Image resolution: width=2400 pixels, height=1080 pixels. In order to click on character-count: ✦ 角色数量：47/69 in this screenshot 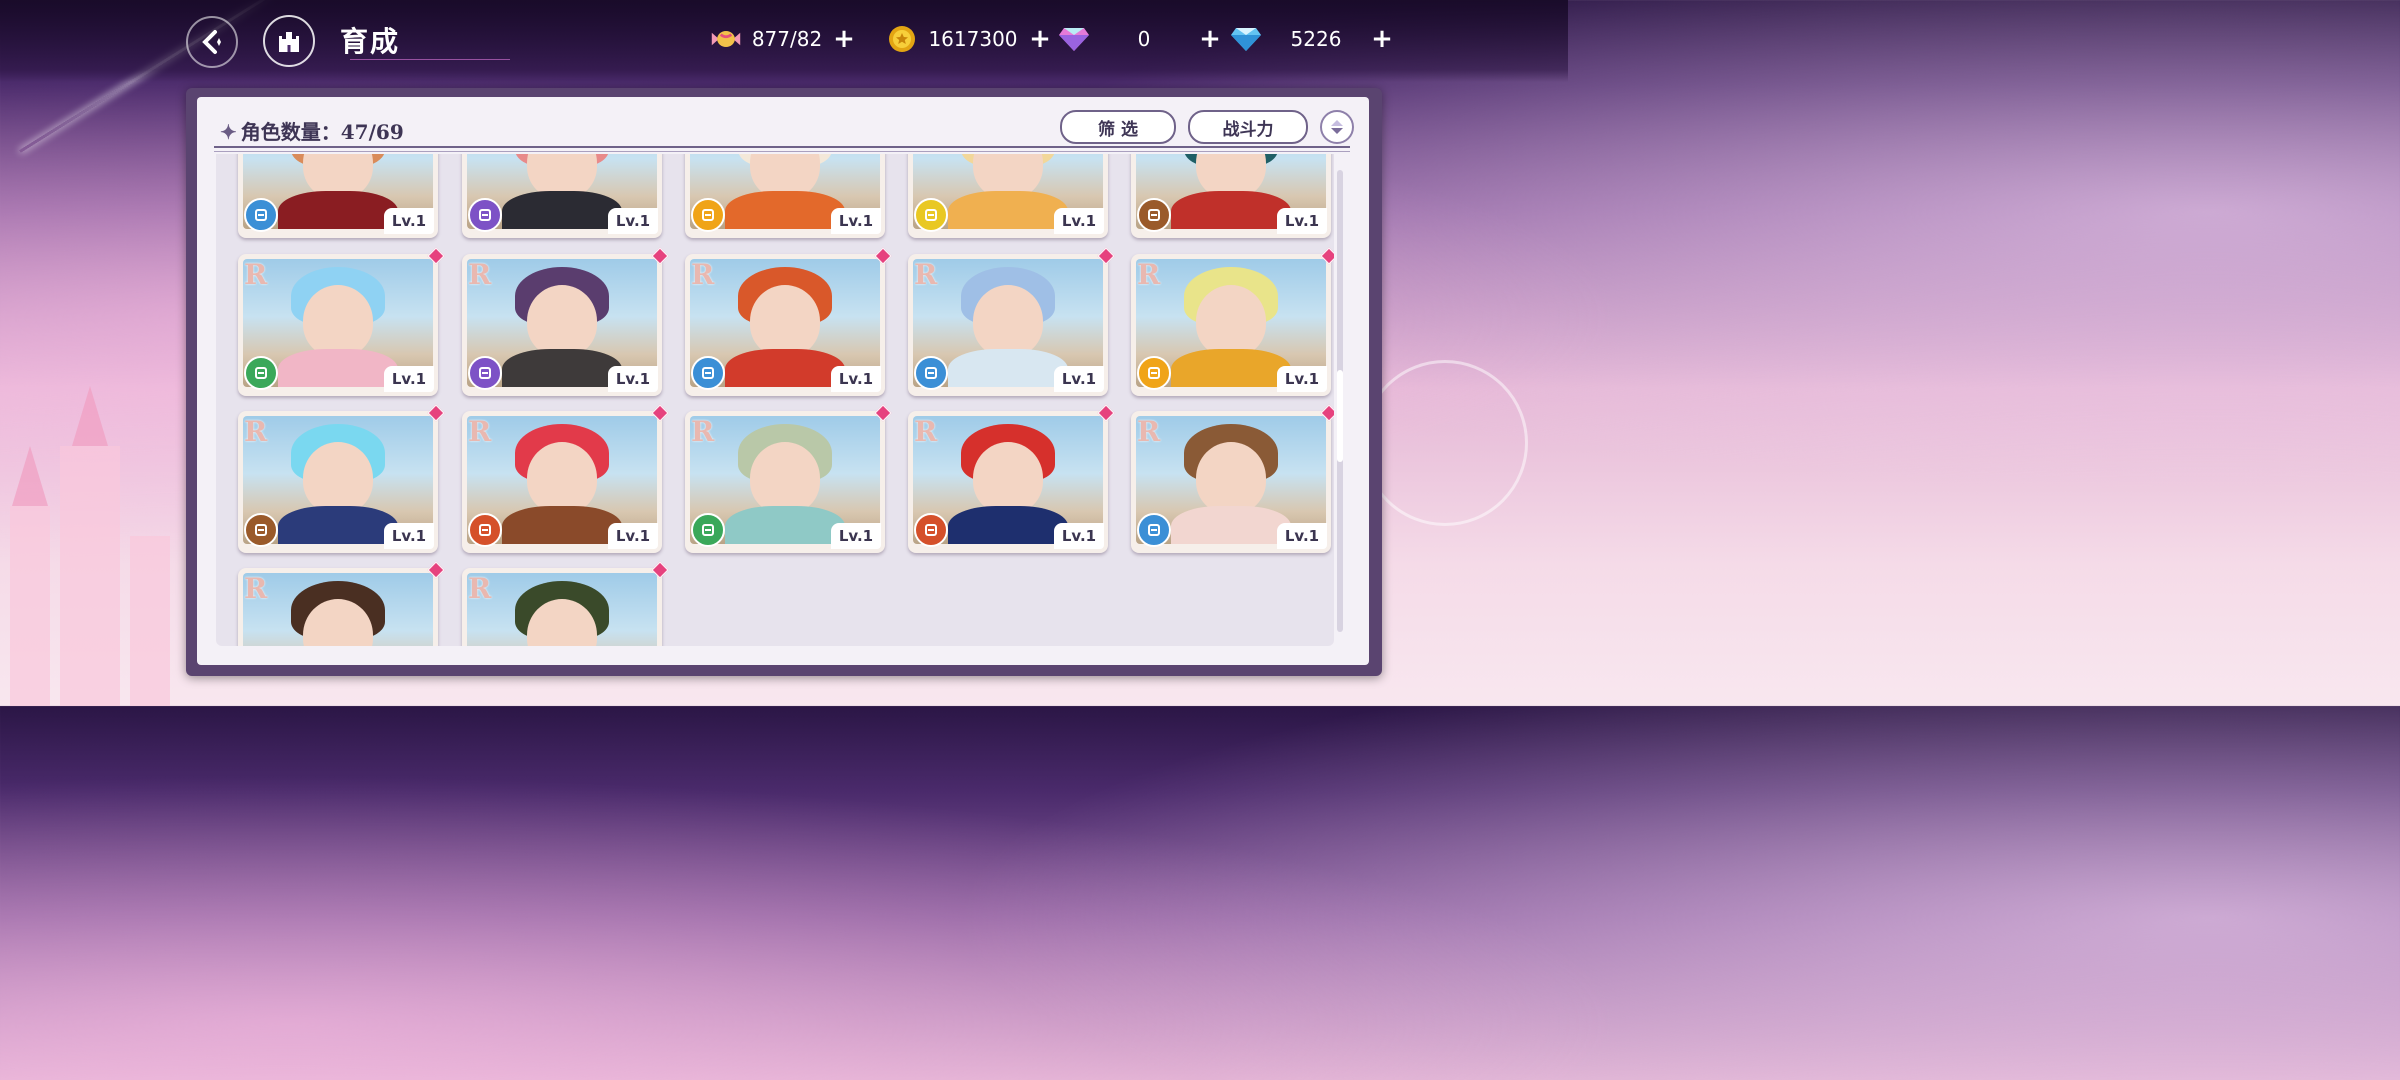, I will do `click(312, 130)`.